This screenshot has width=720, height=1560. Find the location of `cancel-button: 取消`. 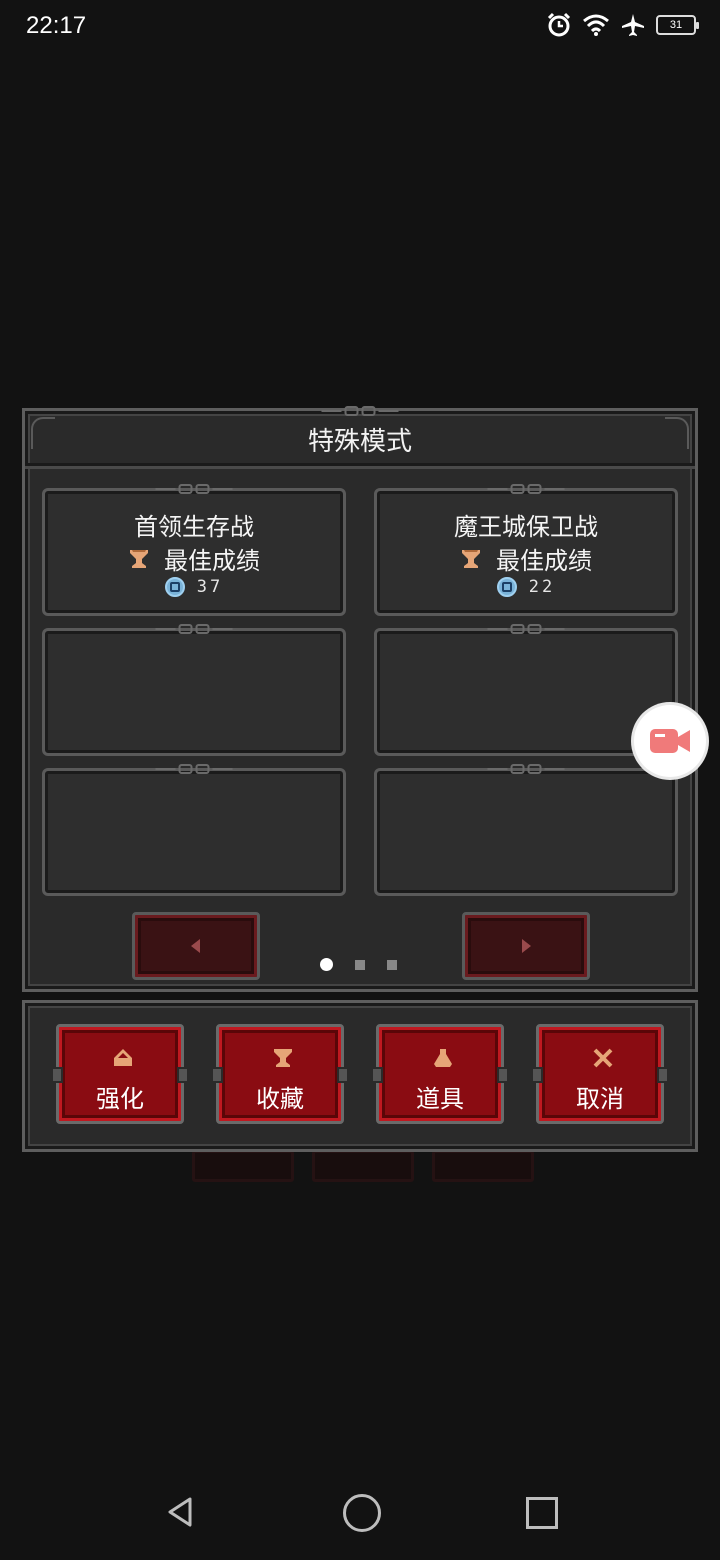

cancel-button: 取消 is located at coordinates (600, 1074).